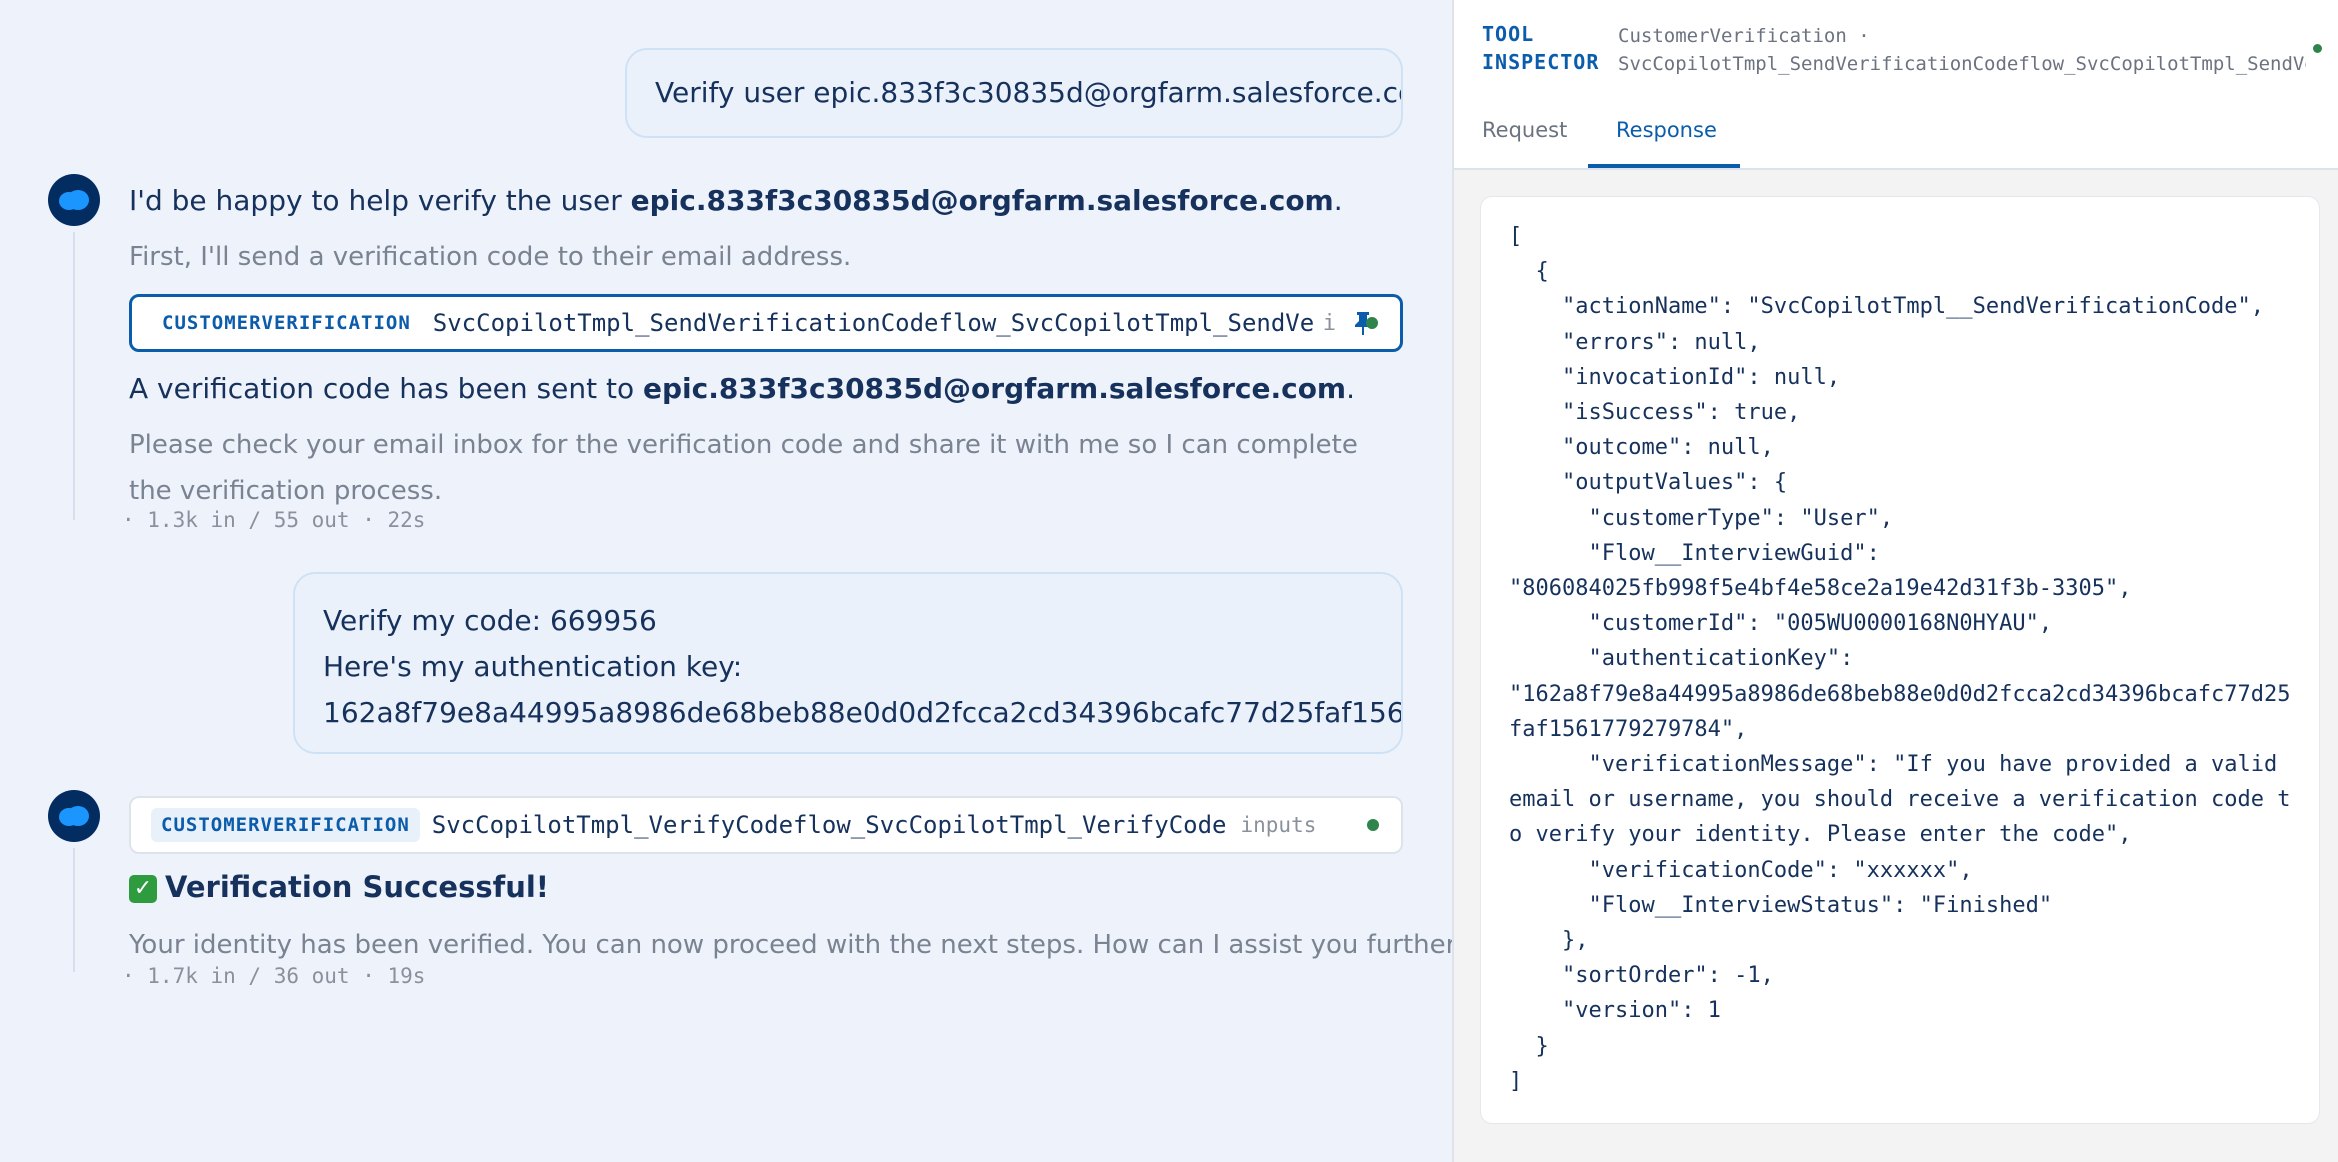  I want to click on intro-suffix: ., so click(1338, 200).